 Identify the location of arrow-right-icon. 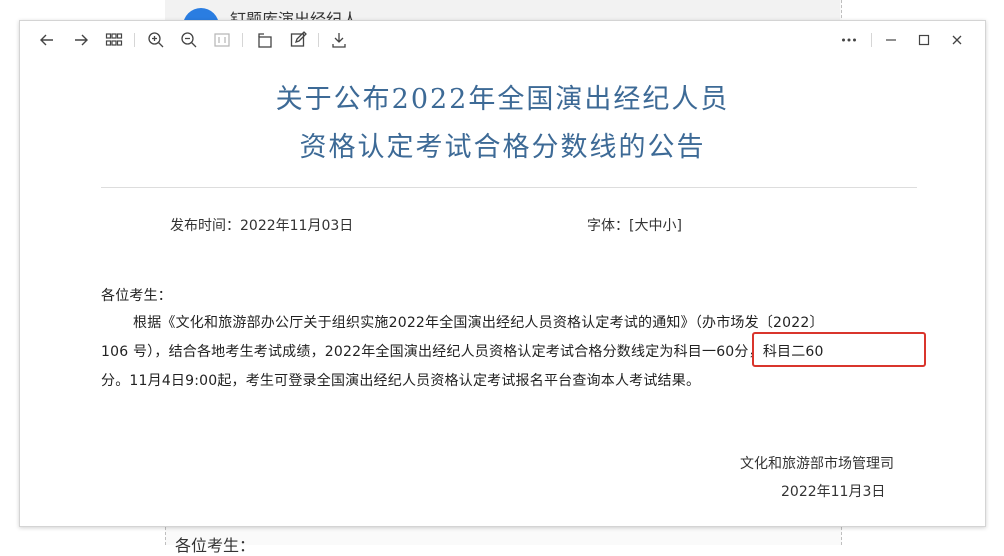
(81, 40).